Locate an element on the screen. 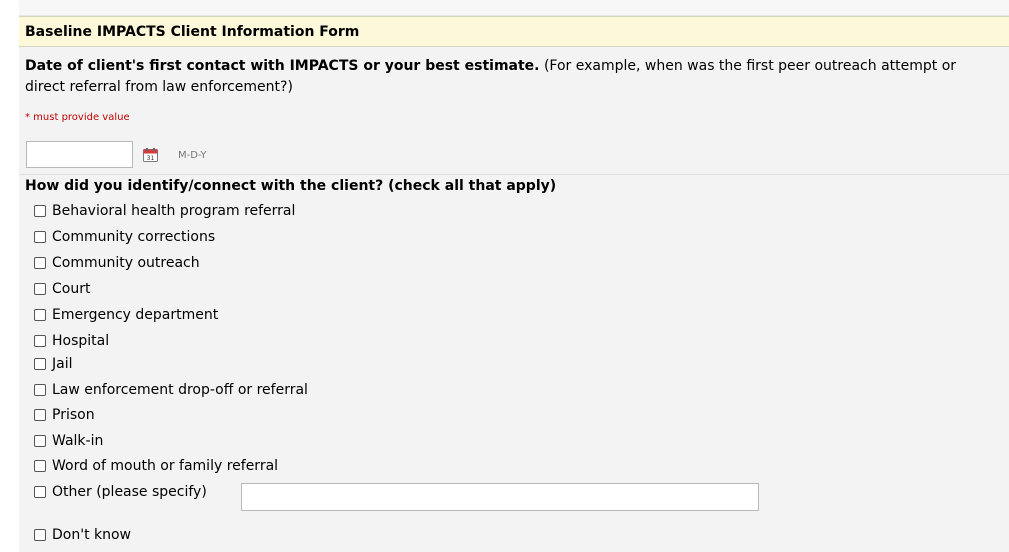  option-walk-in: Walk-in is located at coordinates (68, 441).